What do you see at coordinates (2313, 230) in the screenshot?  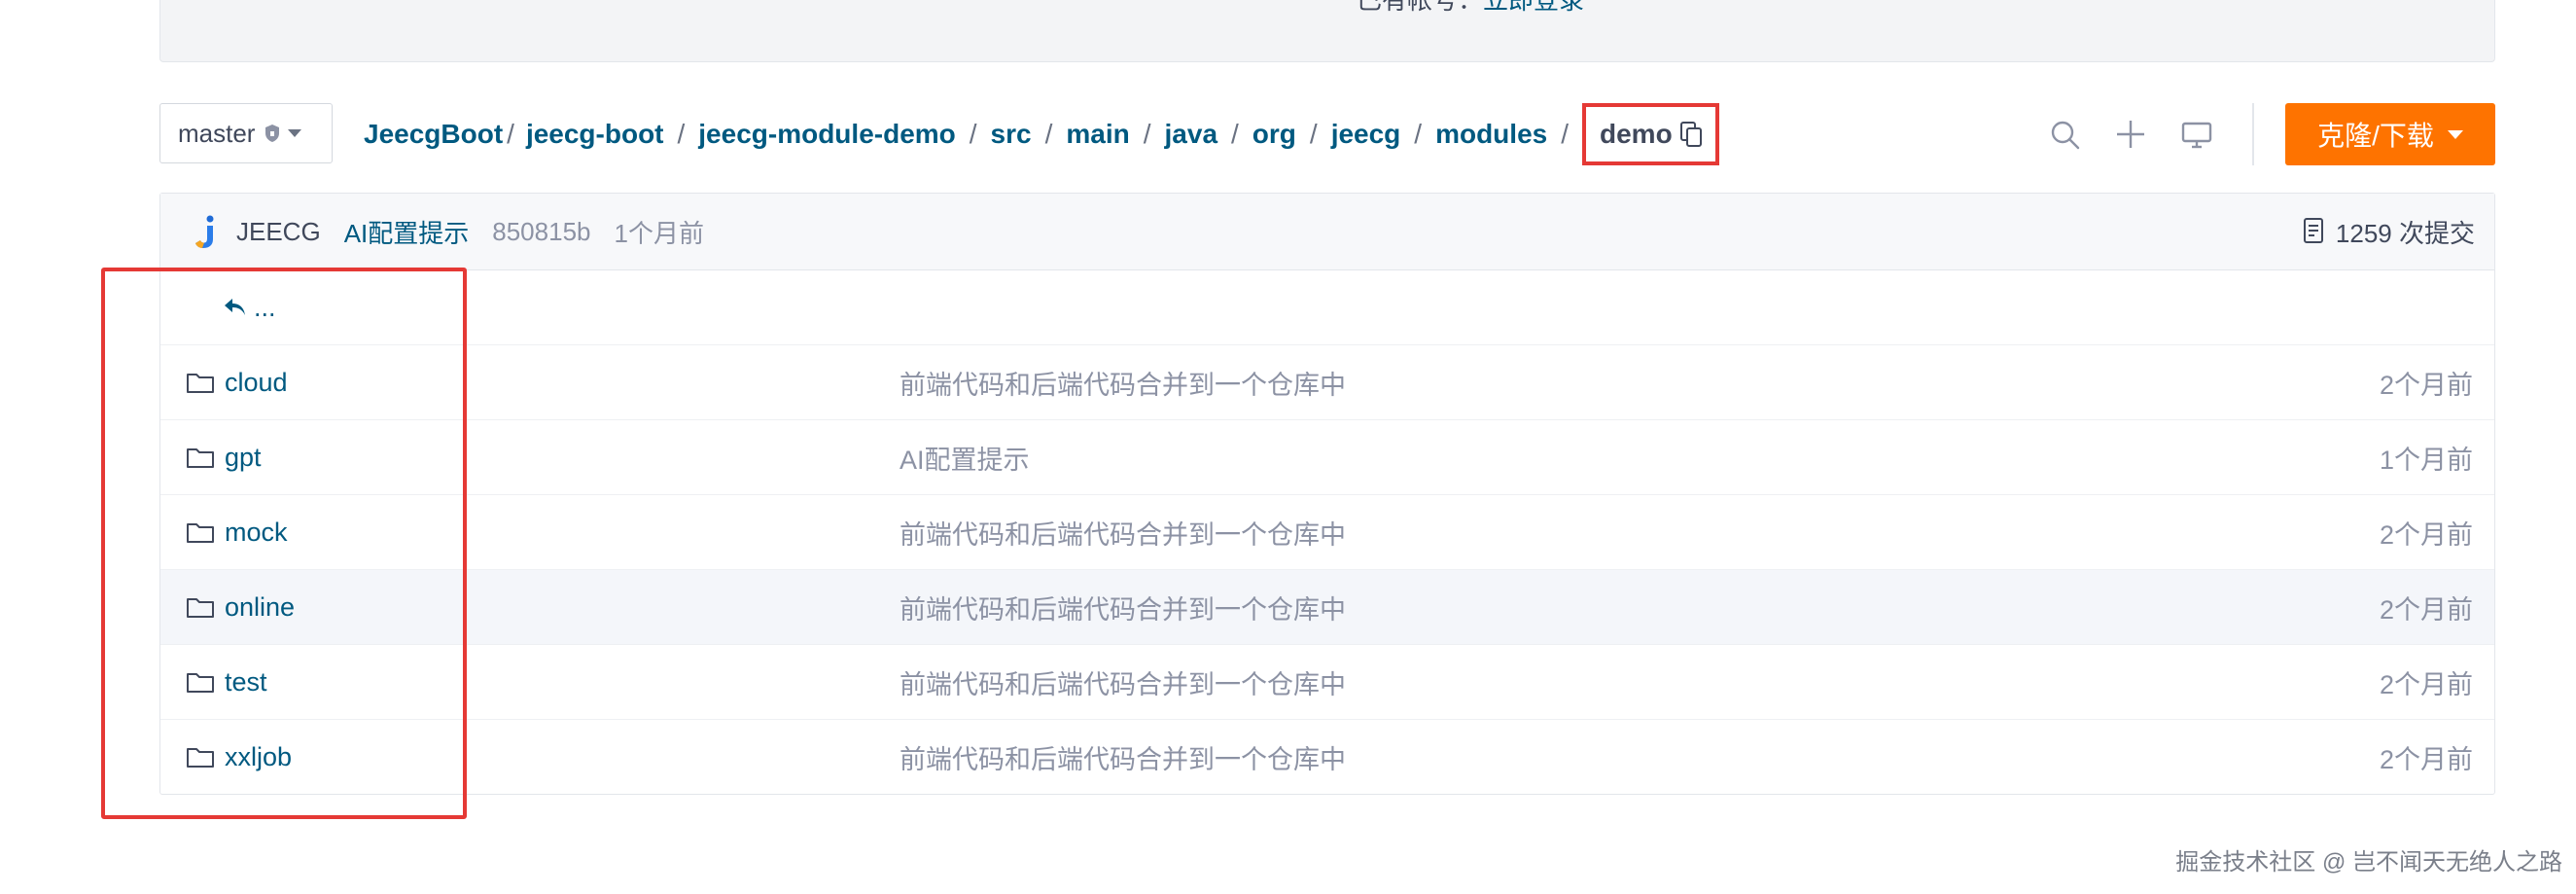 I see `commit-history-icon` at bounding box center [2313, 230].